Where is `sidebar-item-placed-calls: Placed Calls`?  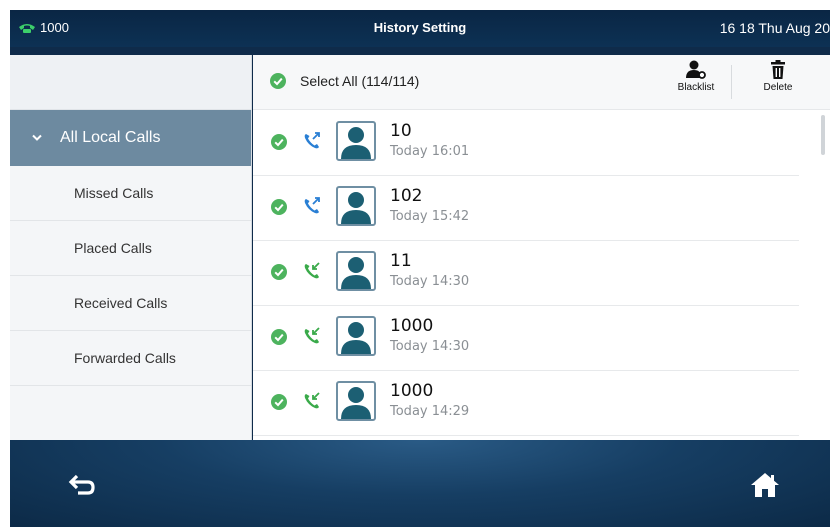 sidebar-item-placed-calls: Placed Calls is located at coordinates (130, 248).